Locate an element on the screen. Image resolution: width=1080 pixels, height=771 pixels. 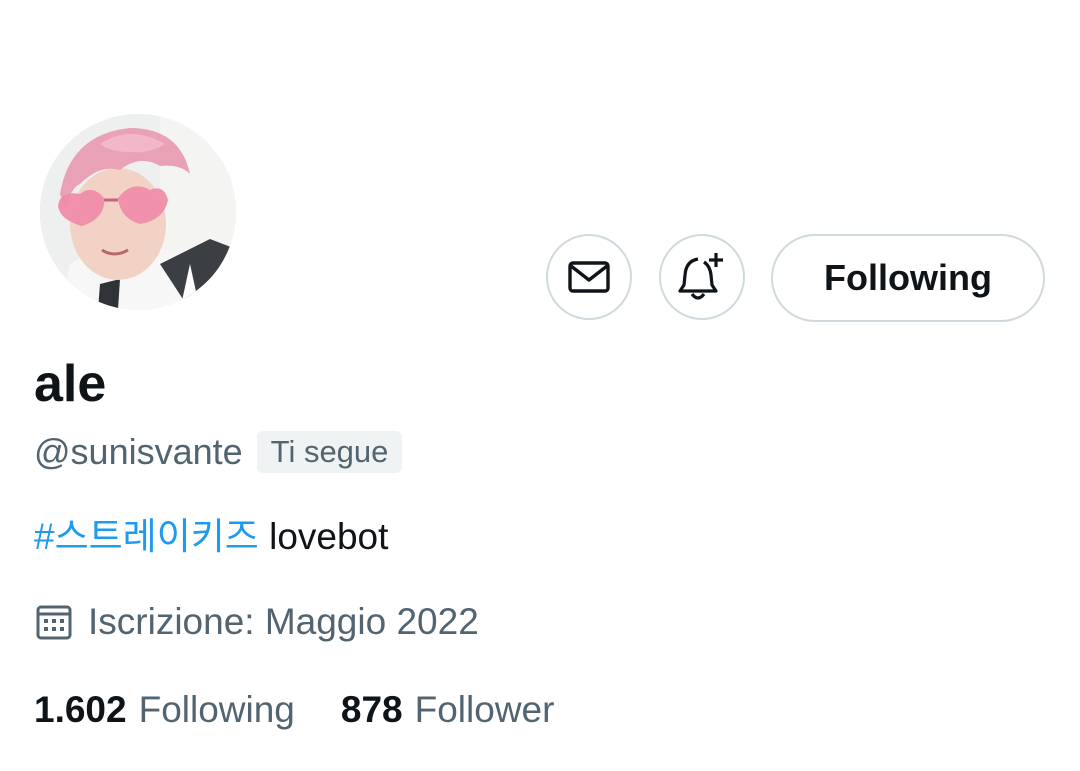
joined-date-row: Iscrizione: Maggio 2022 is located at coordinates (256, 622).